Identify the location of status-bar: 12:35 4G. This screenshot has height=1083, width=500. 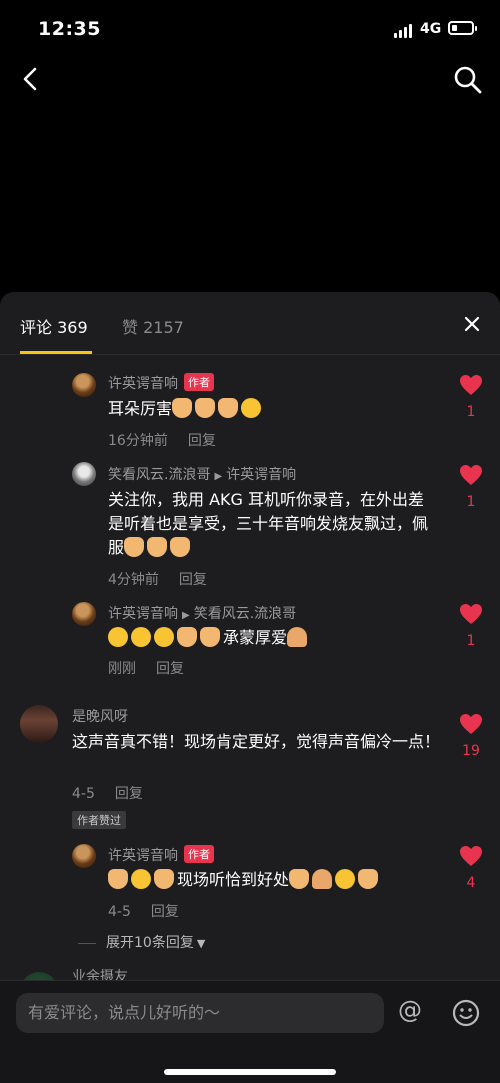
(250, 29).